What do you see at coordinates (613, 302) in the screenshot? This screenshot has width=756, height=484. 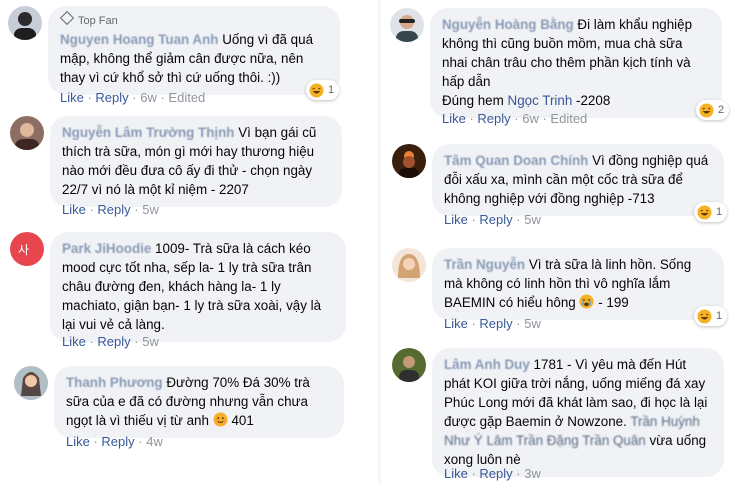 I see `comment-number: - 199` at bounding box center [613, 302].